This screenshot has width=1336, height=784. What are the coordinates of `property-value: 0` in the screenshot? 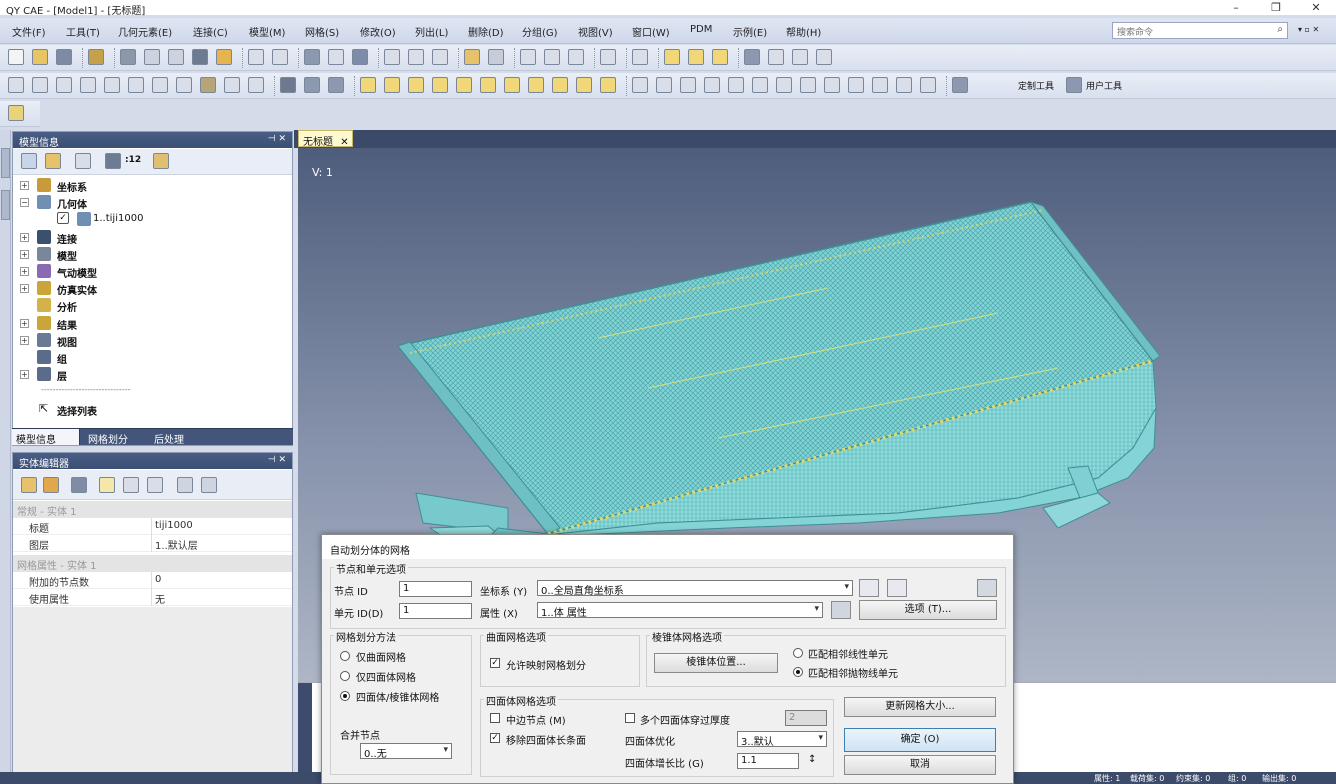 It's located at (158, 579).